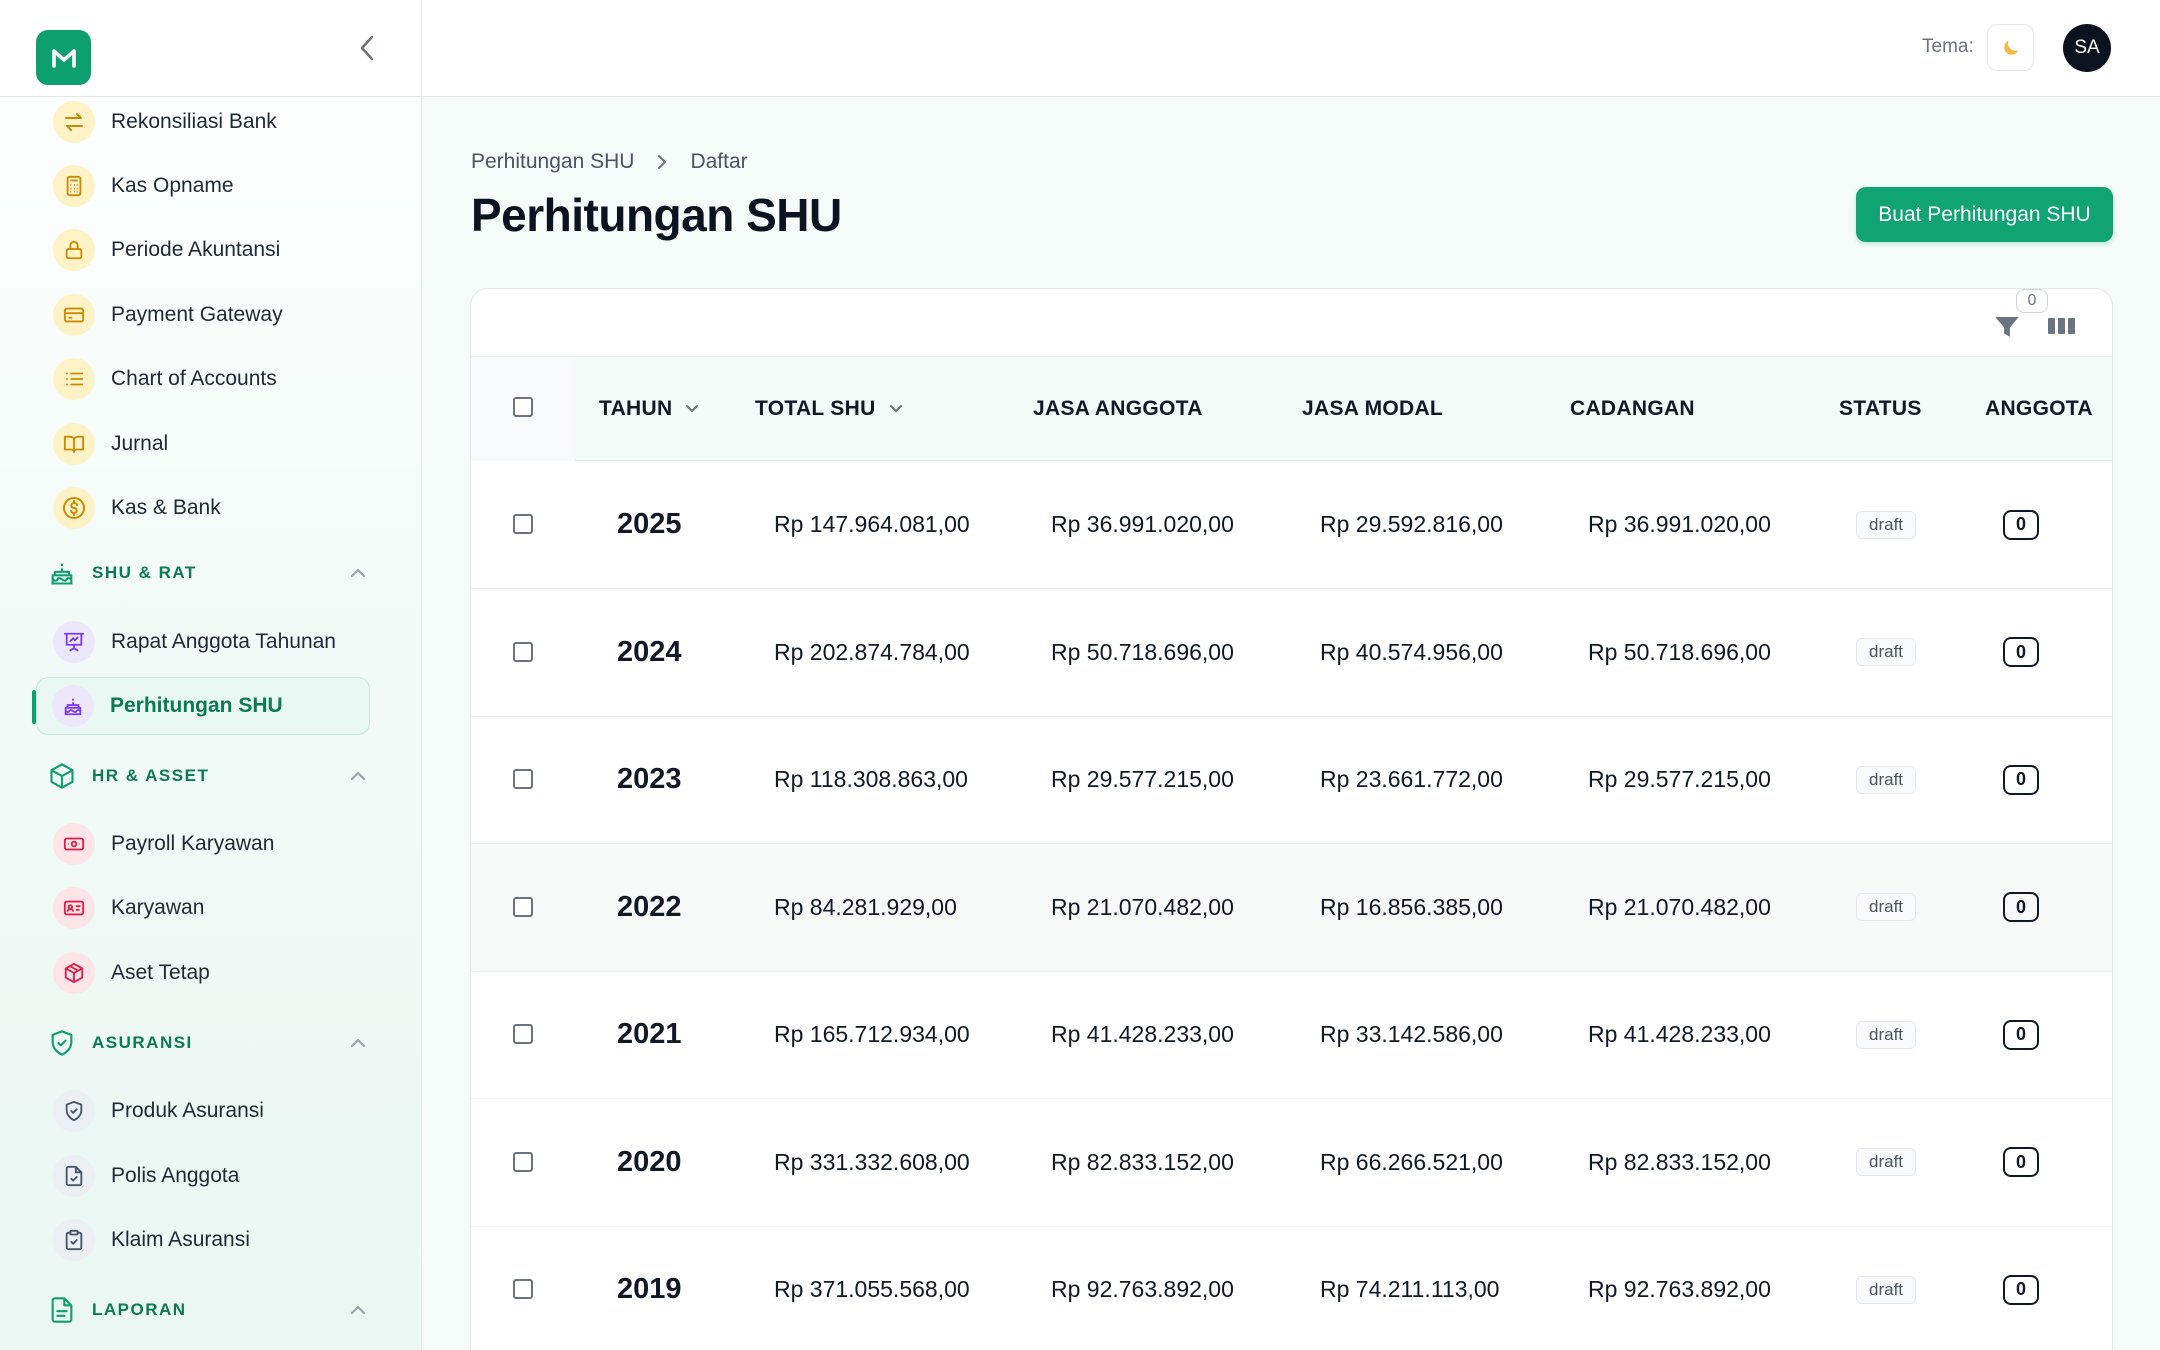  I want to click on box-icon, so click(62, 776).